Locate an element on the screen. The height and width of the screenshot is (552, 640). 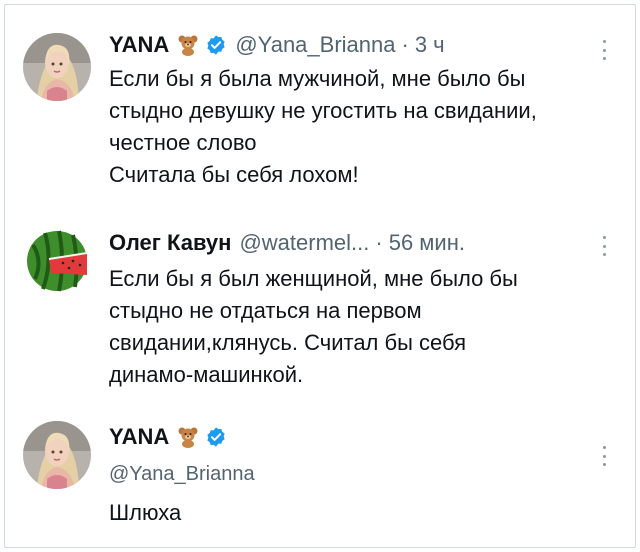
post-header: YANA @Yana_Brianna · 3 ч is located at coordinates (277, 45).